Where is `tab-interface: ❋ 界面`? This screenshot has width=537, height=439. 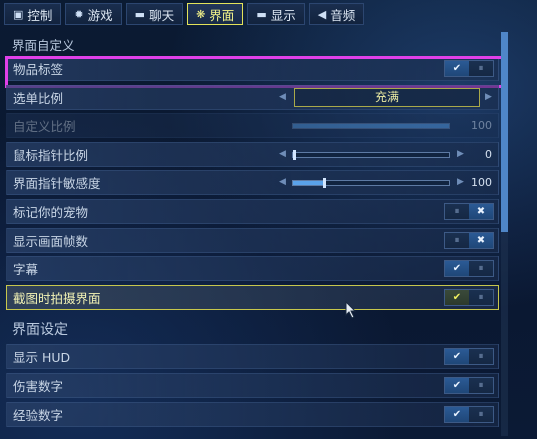 tab-interface: ❋ 界面 is located at coordinates (215, 14).